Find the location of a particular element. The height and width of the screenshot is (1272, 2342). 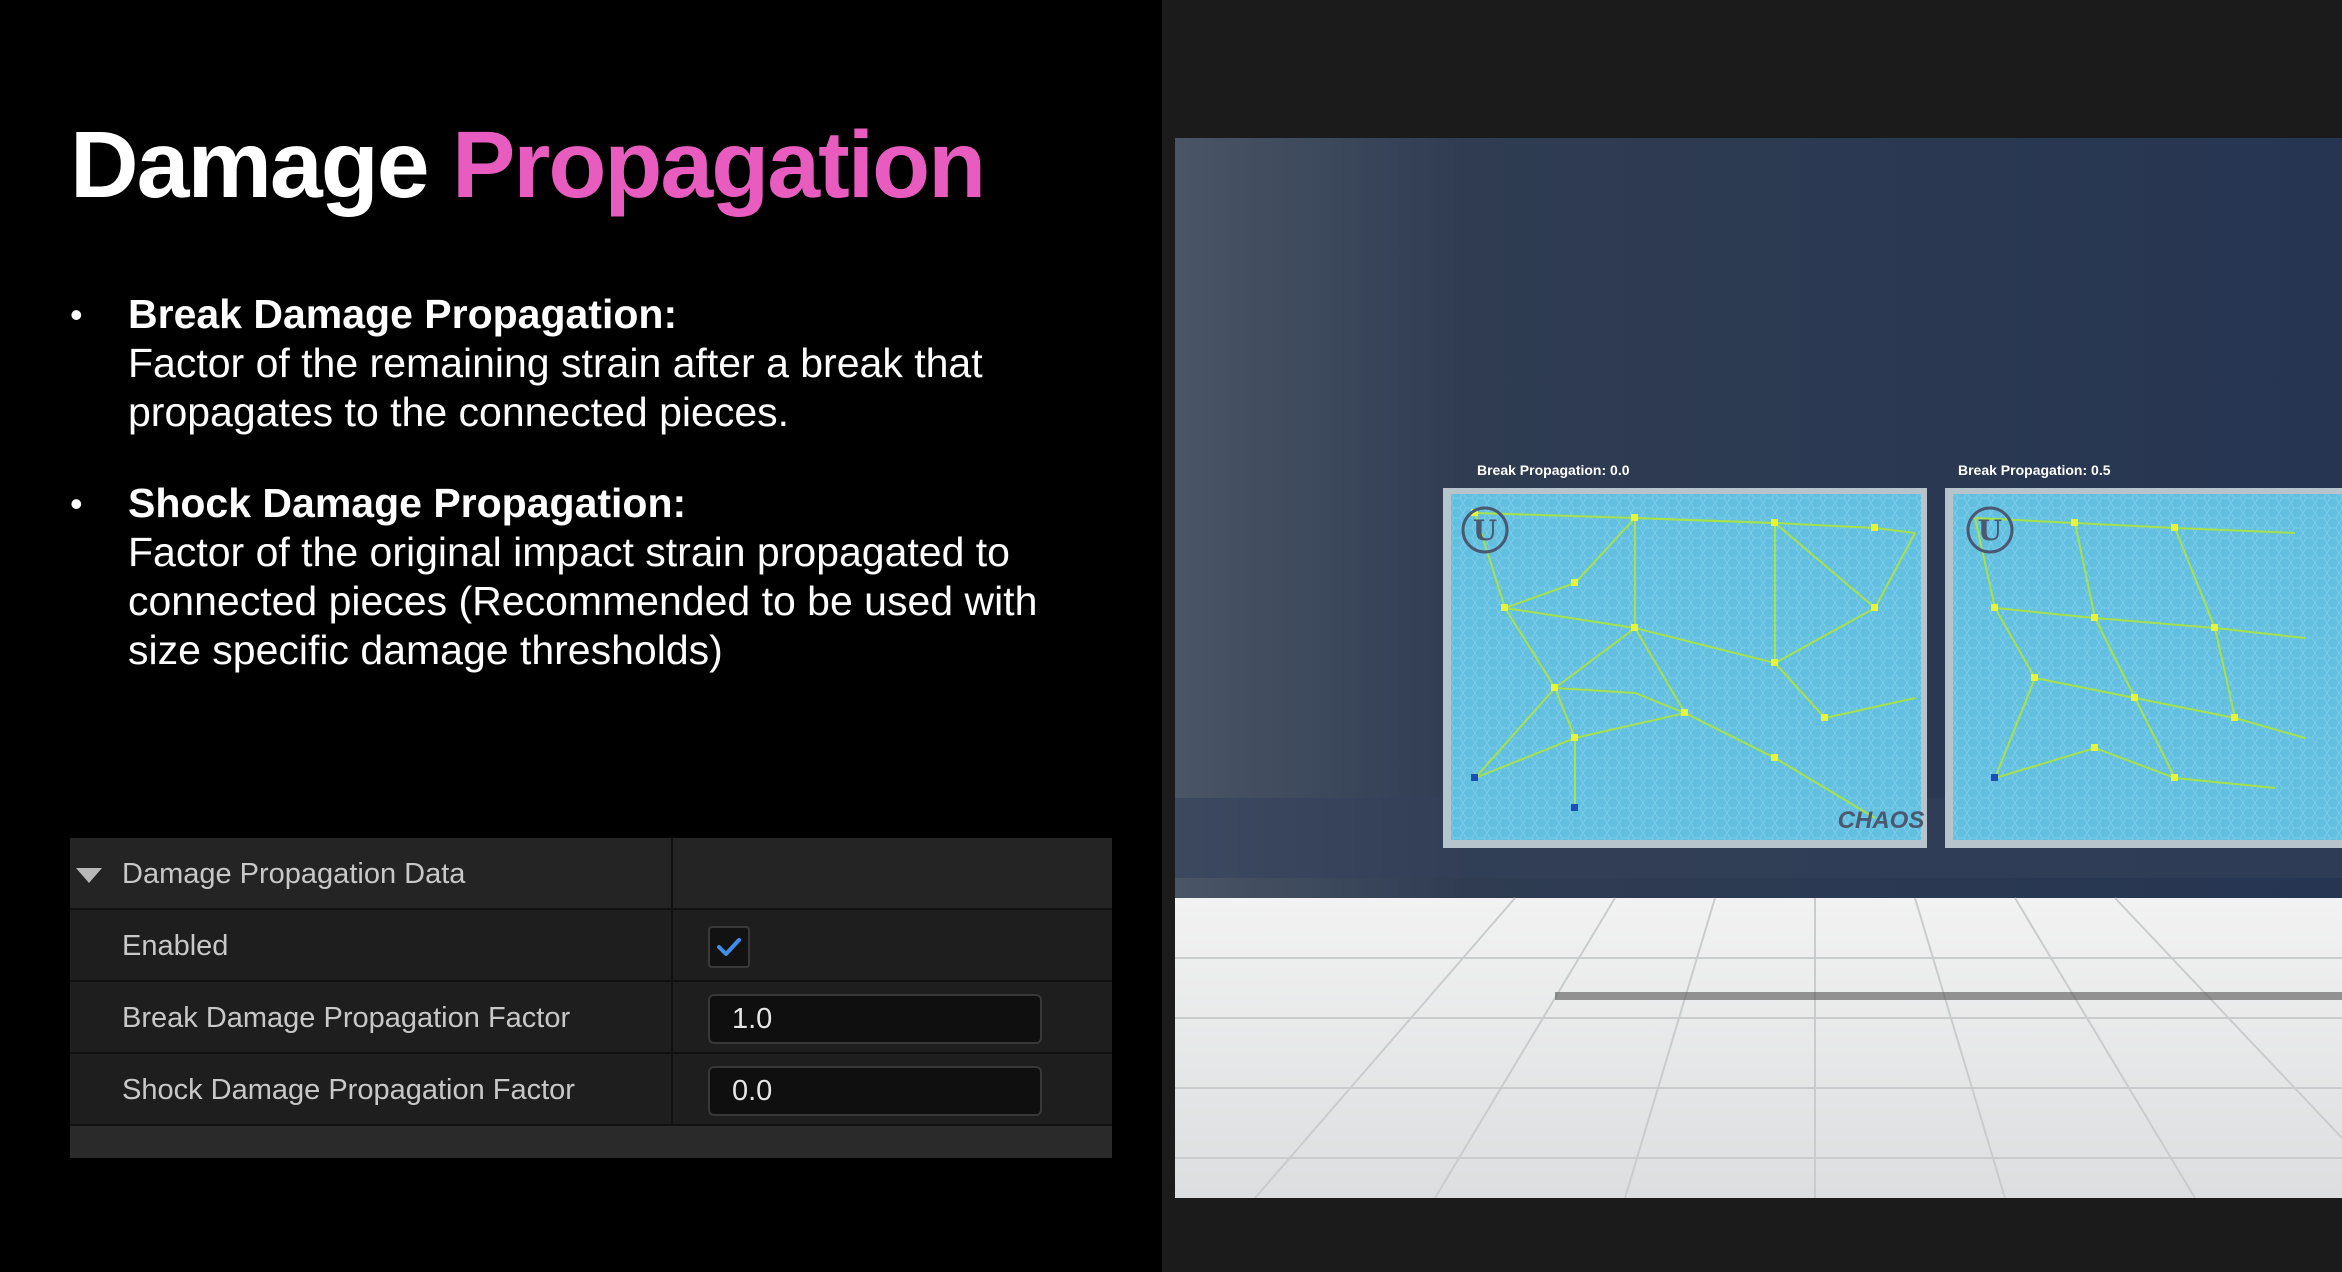

break-factor-input: 1.0 is located at coordinates (875, 1019).